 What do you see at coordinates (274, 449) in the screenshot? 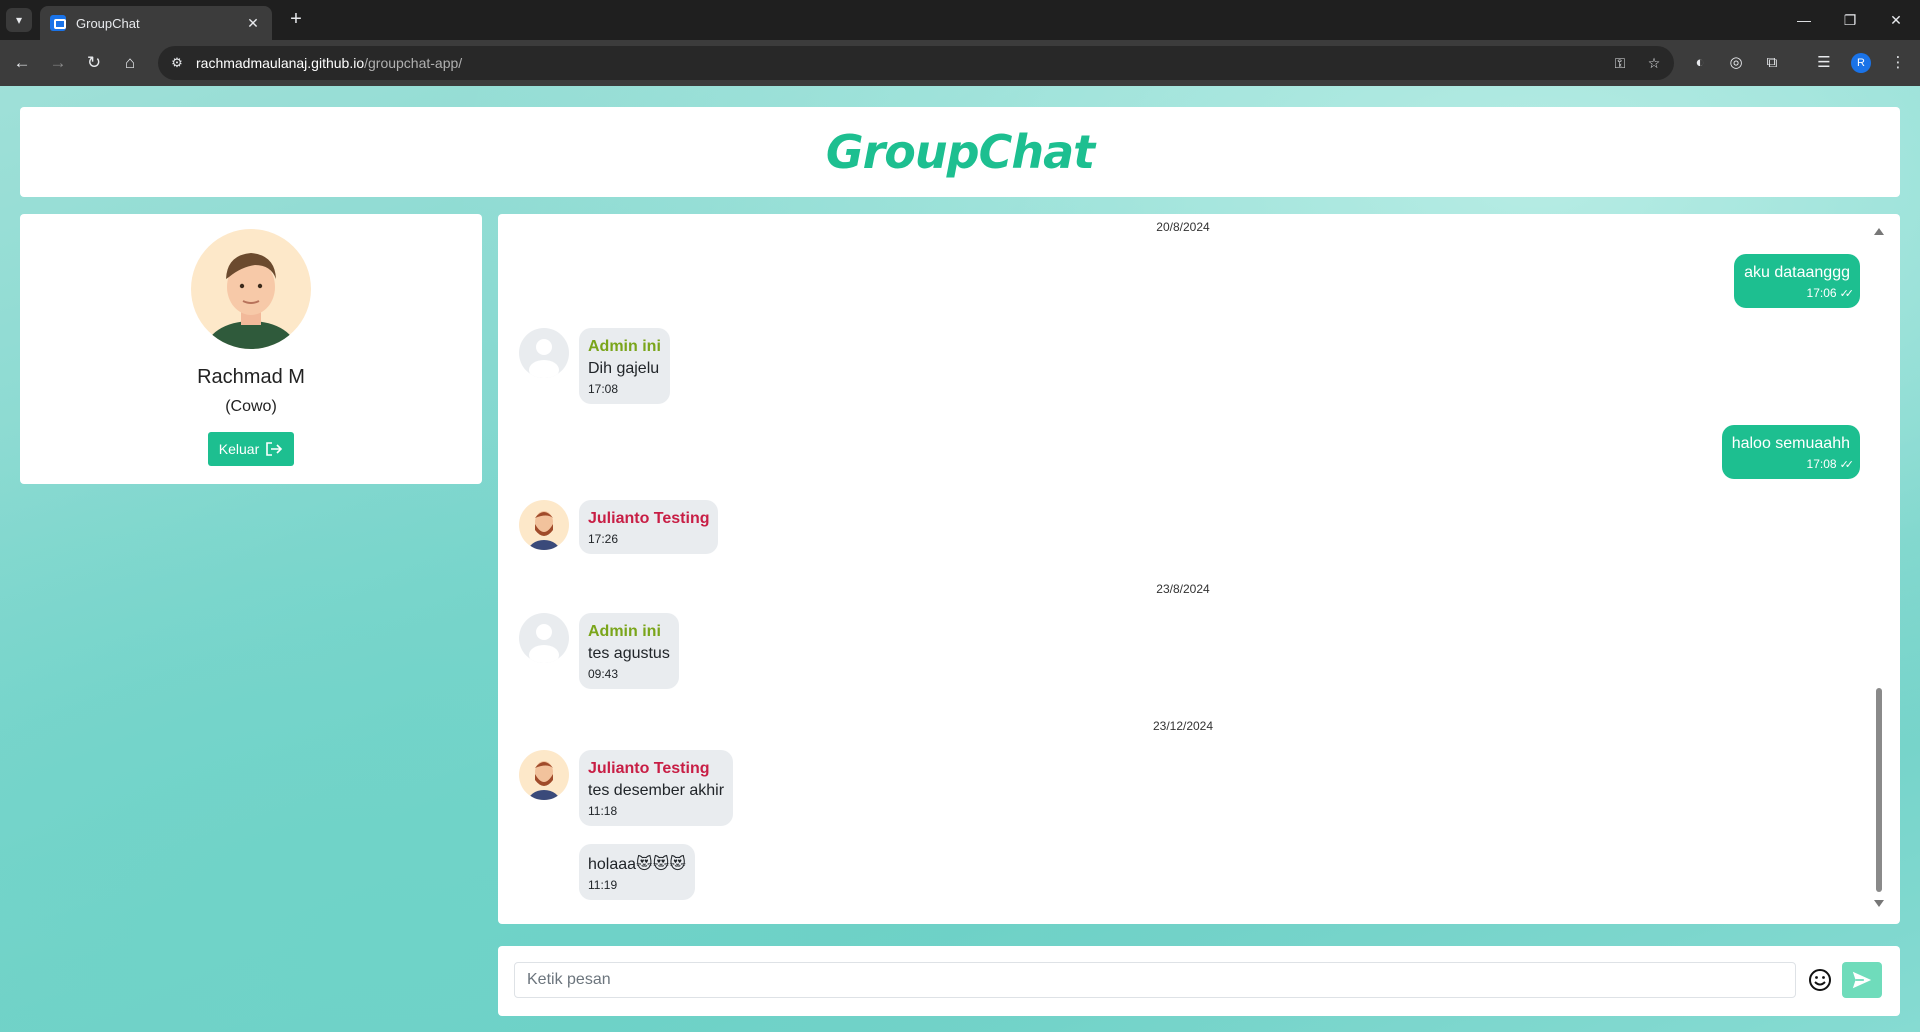
I see `logout-icon` at bounding box center [274, 449].